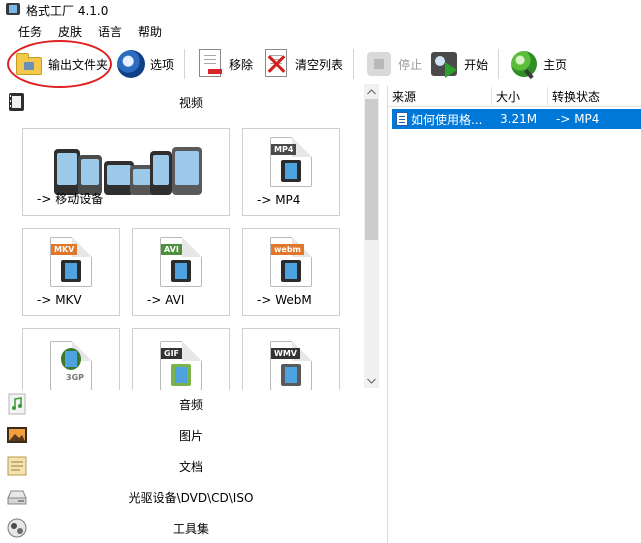 The height and width of the screenshot is (543, 641). I want to click on remove-button: 移除, so click(224, 64).